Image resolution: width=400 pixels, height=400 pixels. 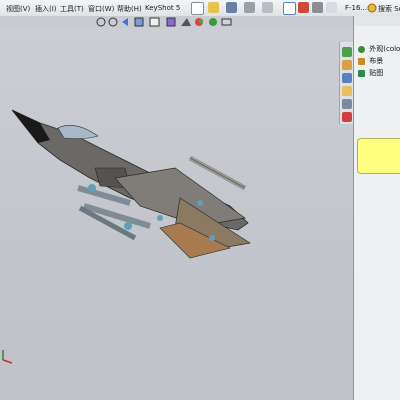 What do you see at coordinates (199, 22) in the screenshot?
I see `edit-appearance-icon` at bounding box center [199, 22].